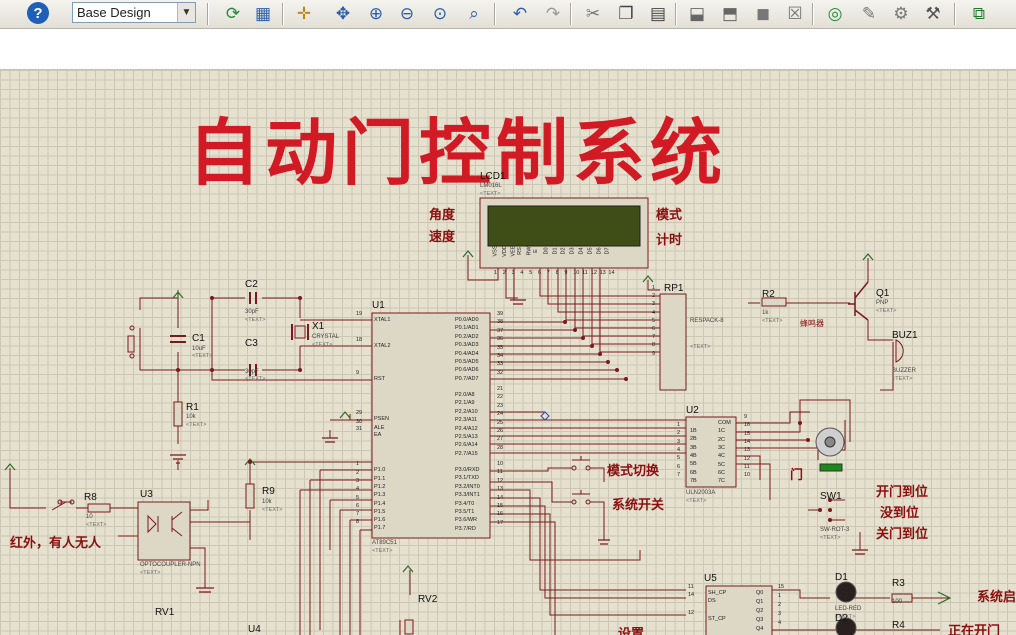 The image size is (1016, 635). What do you see at coordinates (359, 340) in the screenshot?
I see `mcu-pin-number: 18` at bounding box center [359, 340].